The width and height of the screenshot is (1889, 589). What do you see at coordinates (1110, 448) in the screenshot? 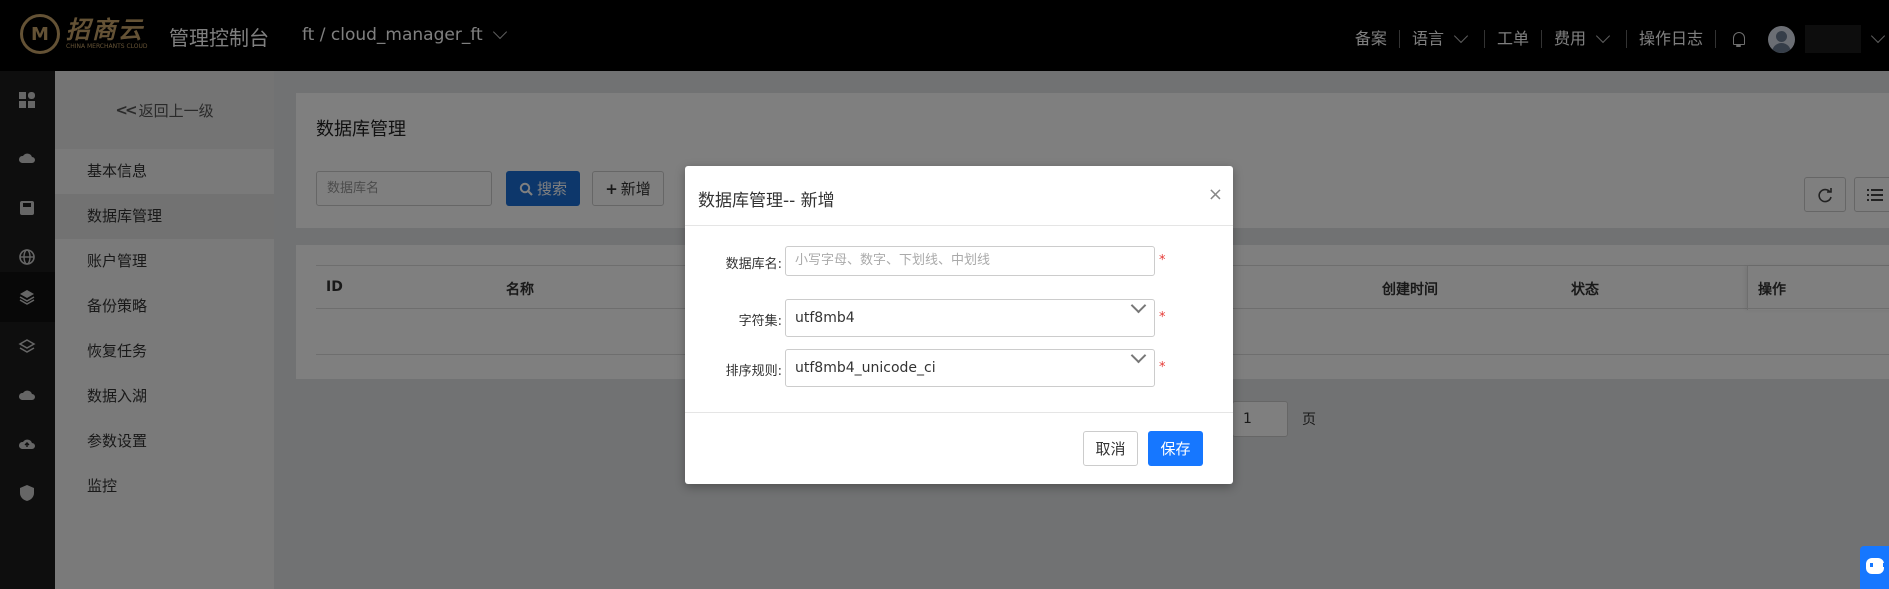
I see `cancel-button: 取消` at bounding box center [1110, 448].